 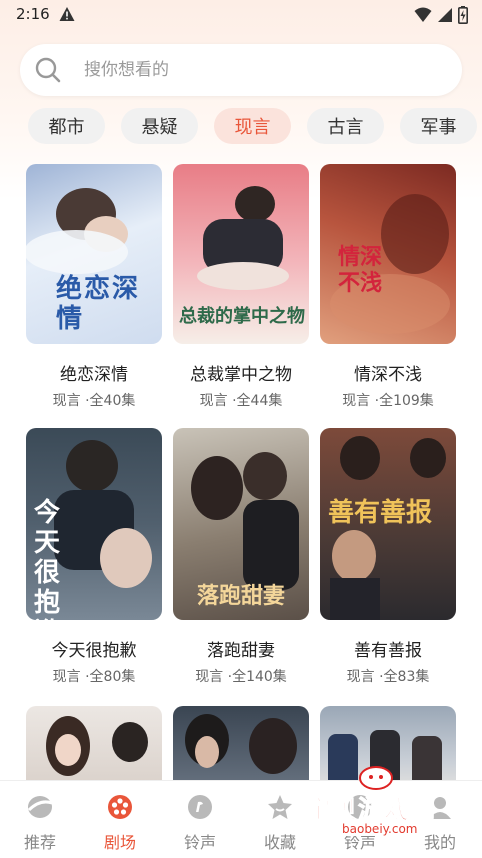 What do you see at coordinates (388, 254) in the screenshot?
I see `drama-poster: 情深不浅` at bounding box center [388, 254].